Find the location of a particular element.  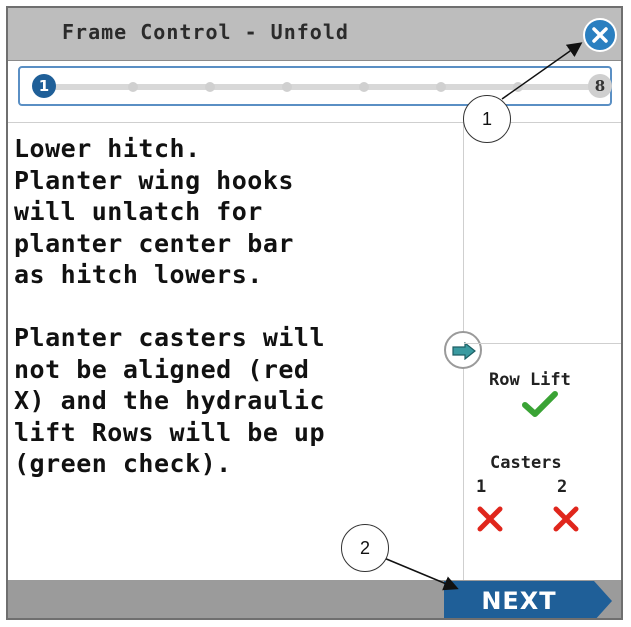

next-button-label: NEXT is located at coordinates (519, 601).